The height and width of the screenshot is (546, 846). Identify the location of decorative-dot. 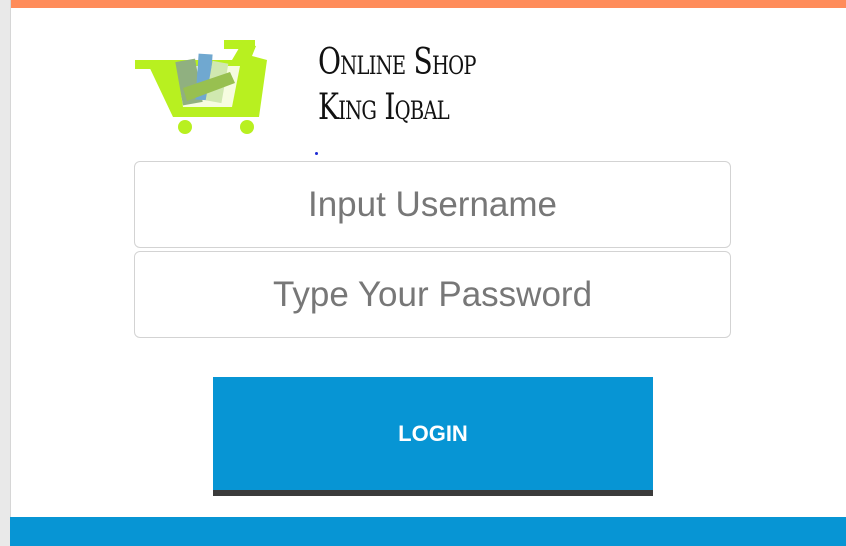
(316, 153).